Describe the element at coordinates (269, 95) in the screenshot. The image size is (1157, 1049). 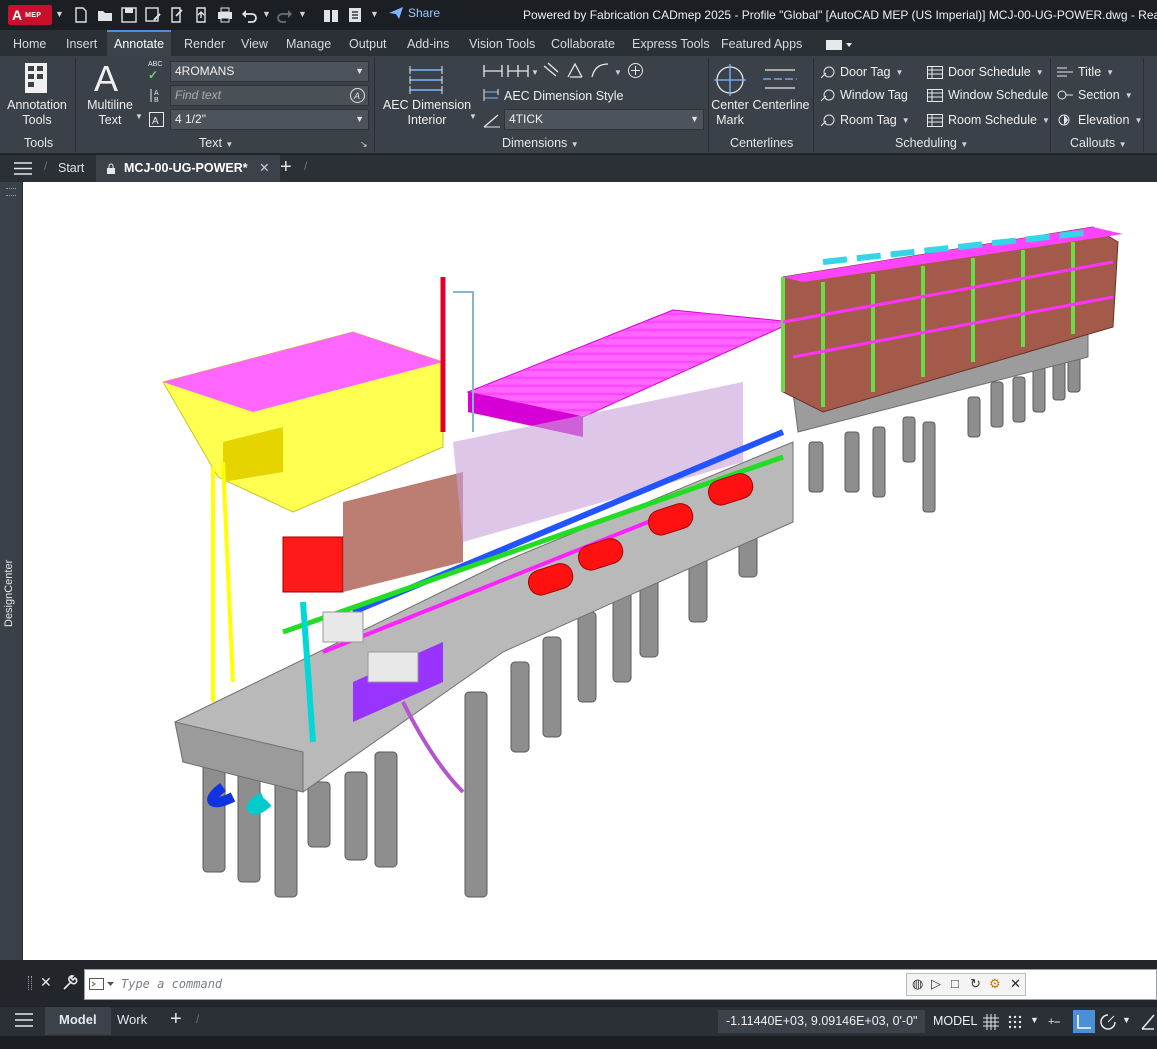
I see `find-text-input: Find text A` at that location.